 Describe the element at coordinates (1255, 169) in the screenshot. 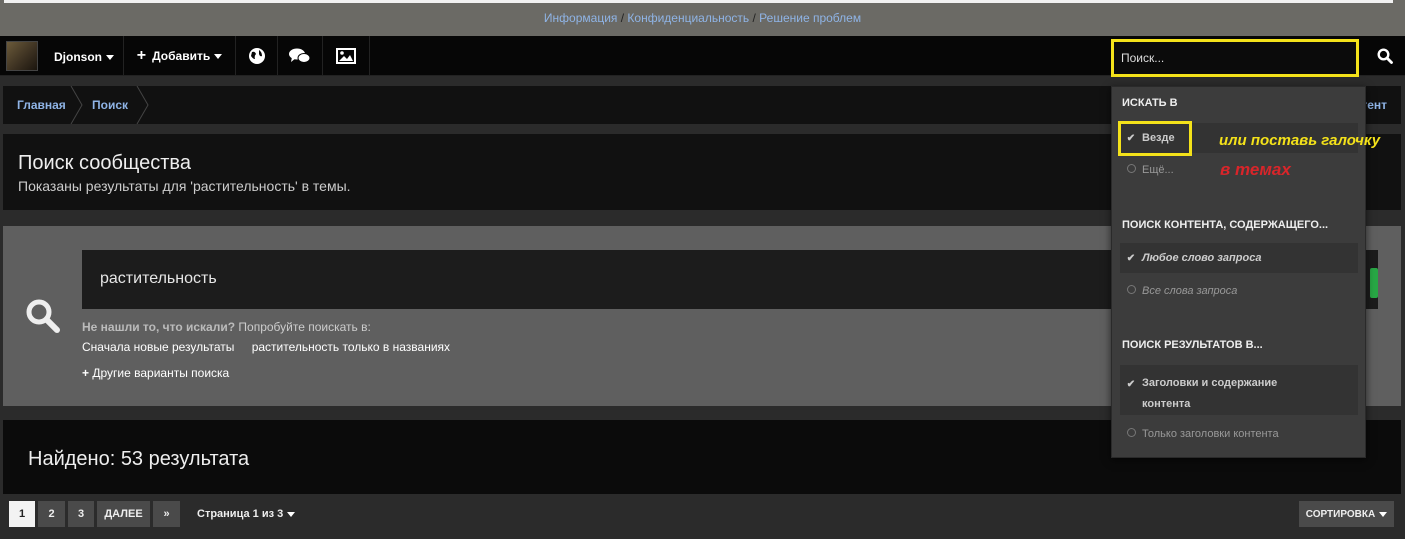

I see `annotation-note-red: в темах` at that location.